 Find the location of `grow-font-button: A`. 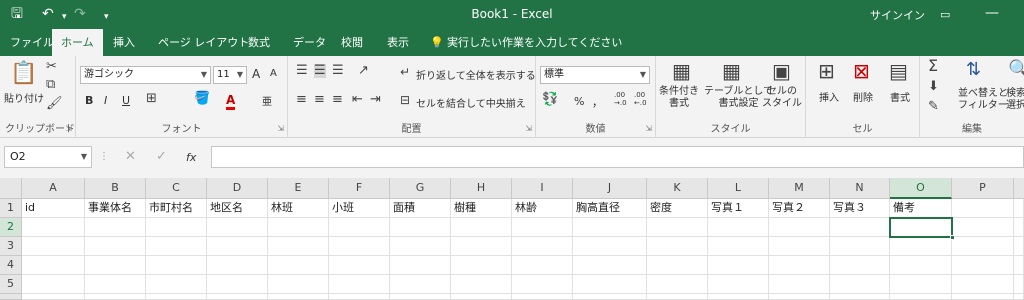

grow-font-button: A is located at coordinates (256, 74).